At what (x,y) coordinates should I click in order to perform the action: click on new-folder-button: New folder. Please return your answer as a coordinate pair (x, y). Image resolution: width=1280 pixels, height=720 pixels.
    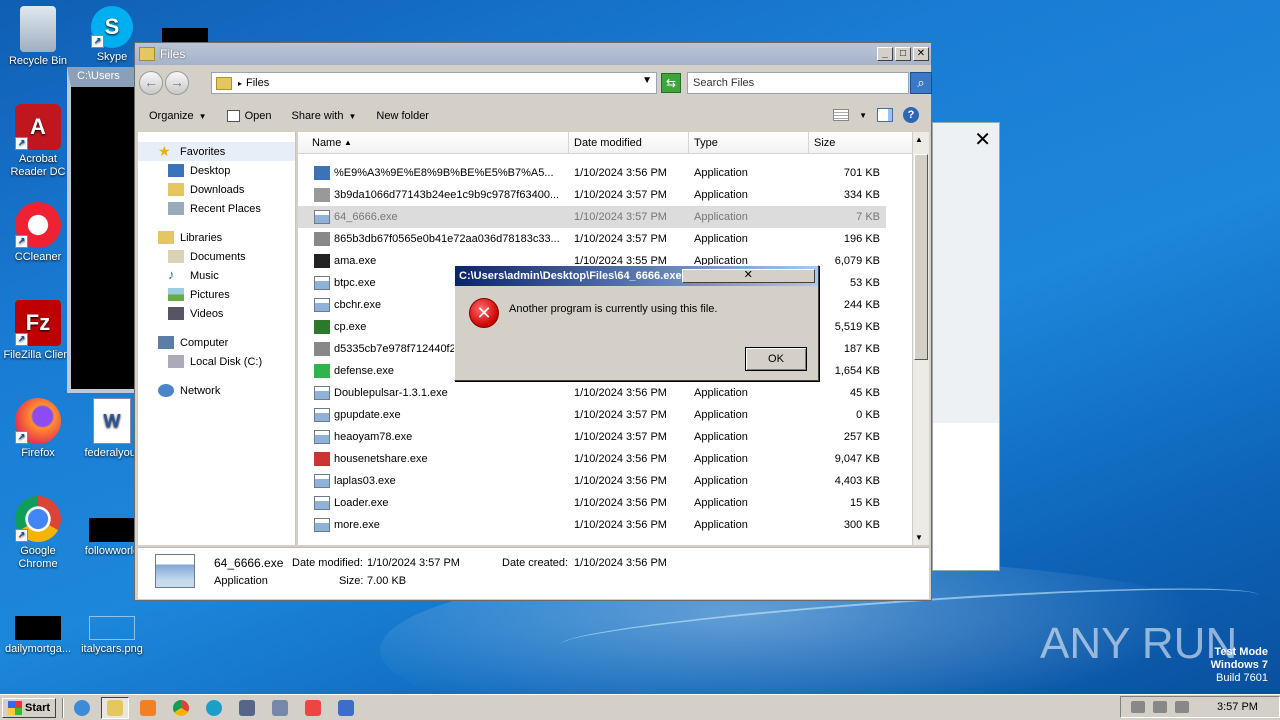
    Looking at the image, I should click on (402, 116).